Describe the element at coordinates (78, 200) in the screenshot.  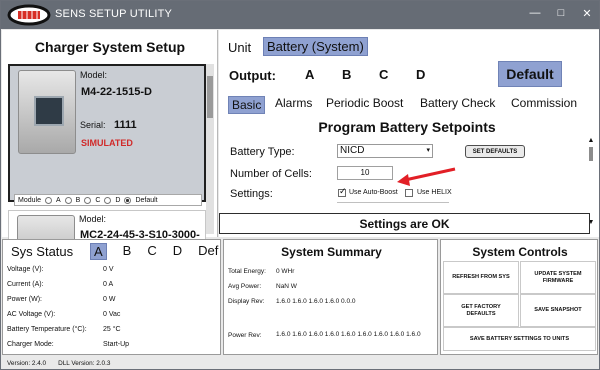
I see `module-option-b: B` at that location.